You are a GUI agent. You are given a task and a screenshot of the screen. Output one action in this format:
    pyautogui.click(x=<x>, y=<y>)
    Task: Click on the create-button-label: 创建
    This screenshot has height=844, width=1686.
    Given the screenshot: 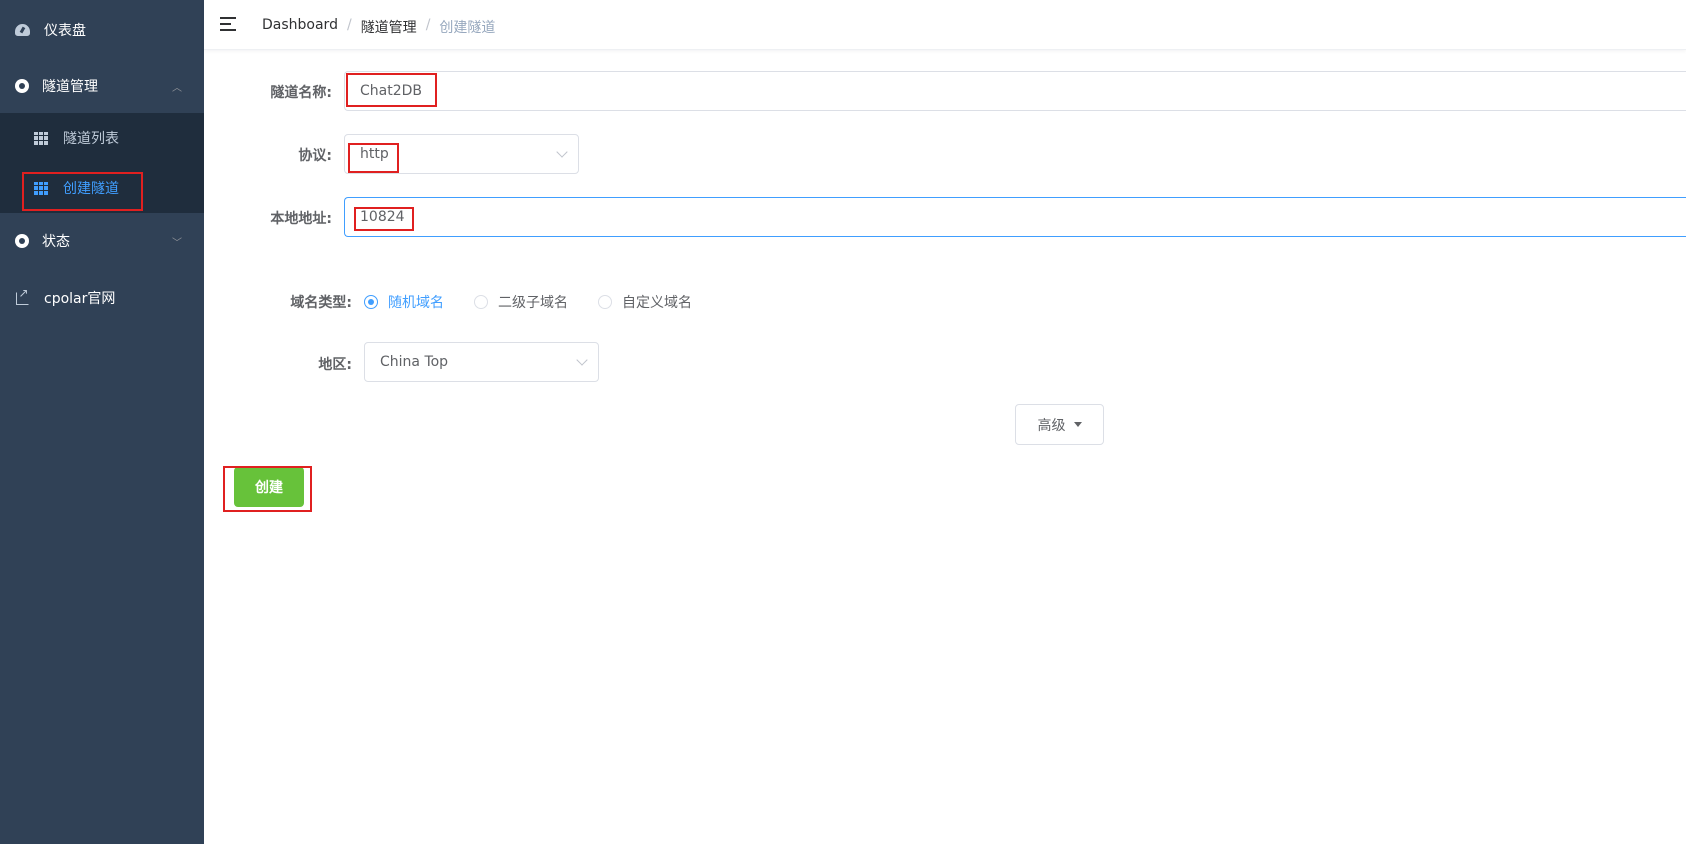 What is the action you would take?
    pyautogui.click(x=269, y=488)
    